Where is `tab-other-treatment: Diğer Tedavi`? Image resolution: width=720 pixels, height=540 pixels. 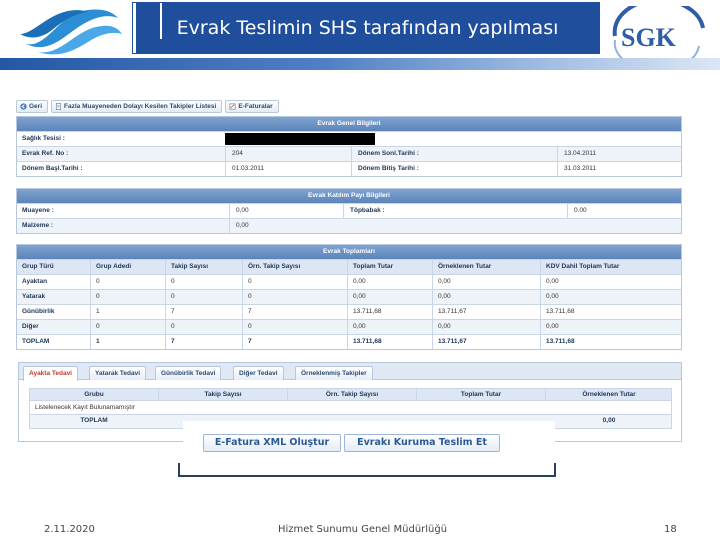
tab-other-treatment: Diğer Tedavi is located at coordinates (258, 373).